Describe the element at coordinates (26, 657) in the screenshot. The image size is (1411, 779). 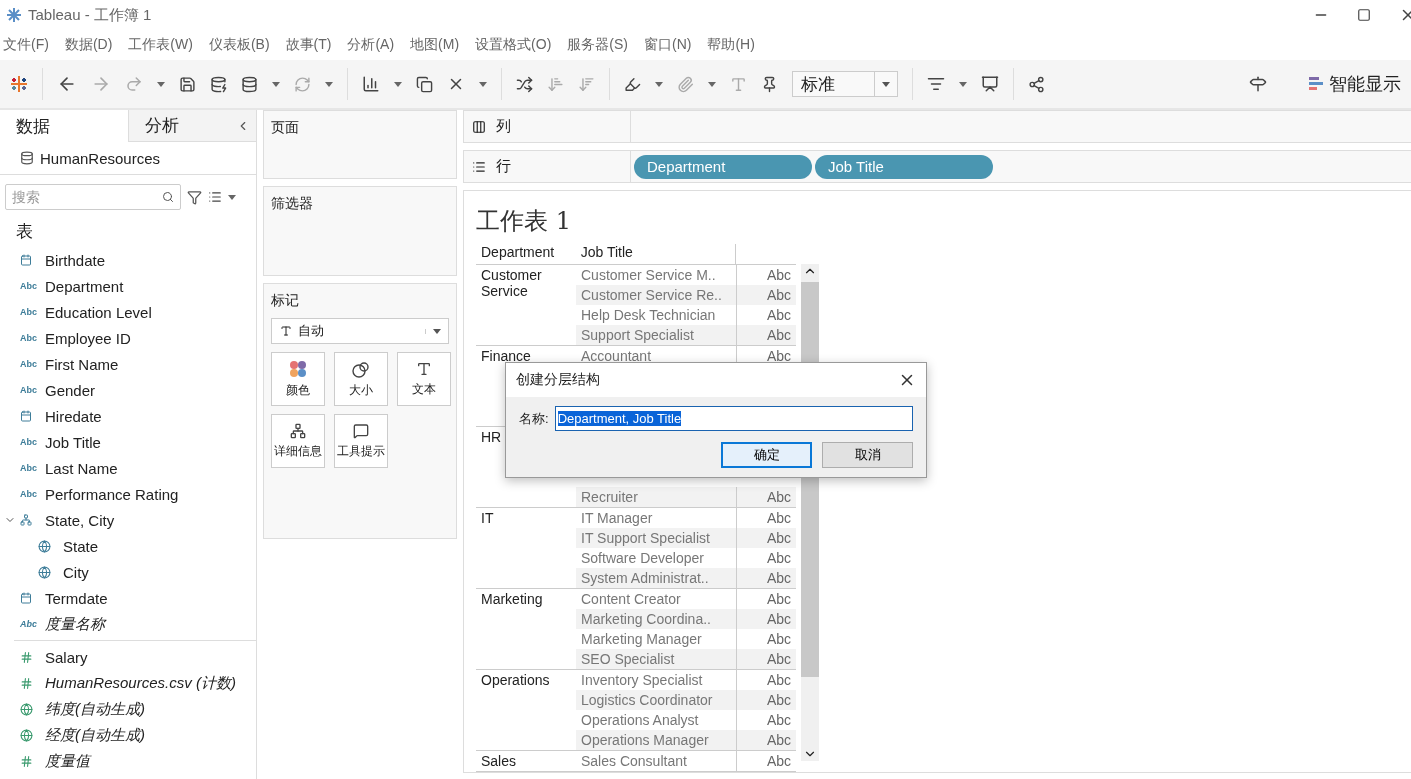
I see `hash-icon` at that location.